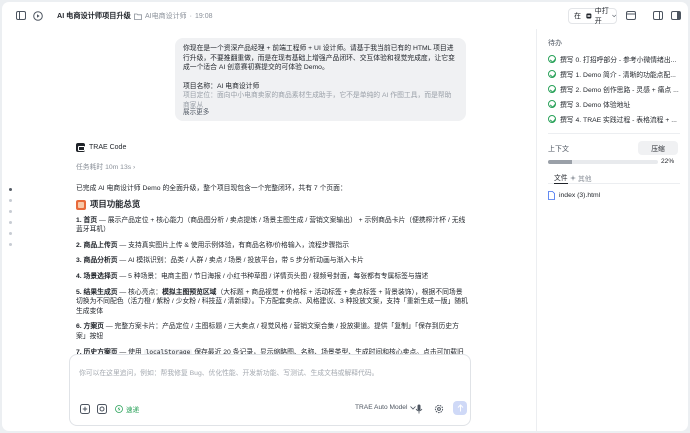 The width and height of the screenshot is (690, 433). Describe the element at coordinates (614, 133) in the screenshot. I see `panel-separator` at that location.